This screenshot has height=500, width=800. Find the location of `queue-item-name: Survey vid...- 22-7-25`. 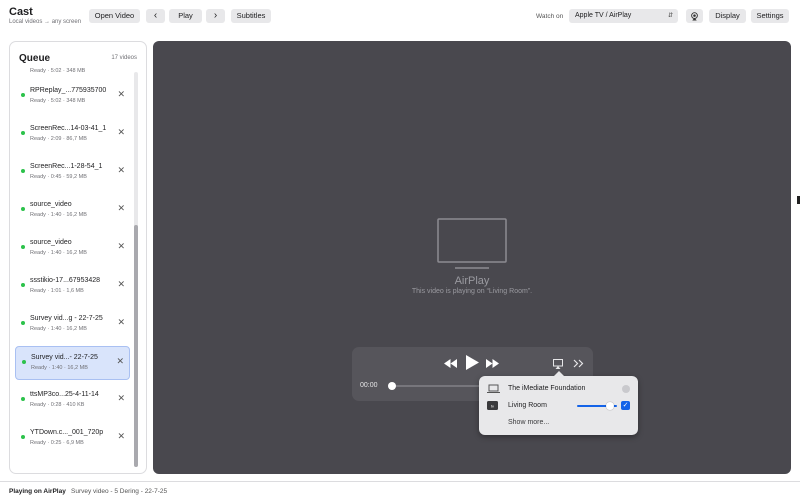

queue-item-name: Survey vid...- 22-7-25 is located at coordinates (64, 357).